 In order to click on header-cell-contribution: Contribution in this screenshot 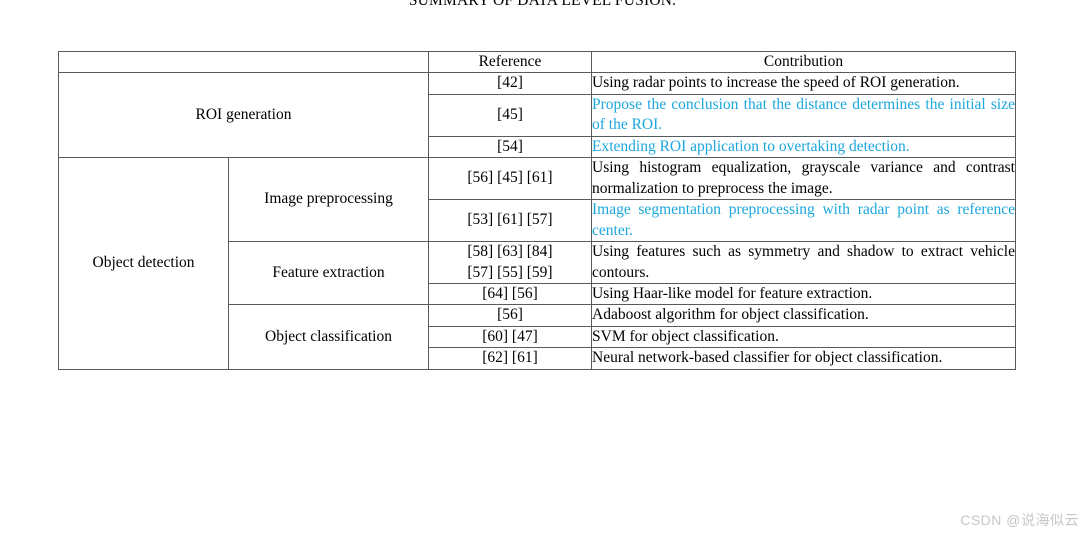, I will do `click(803, 62)`.